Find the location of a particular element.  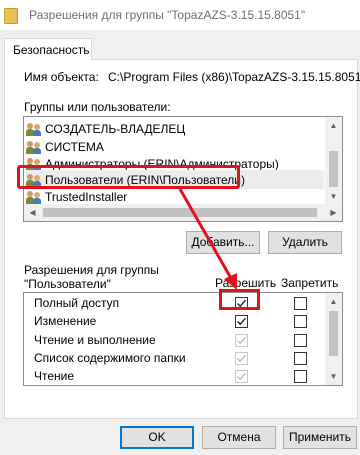

annotation-arrow-icon is located at coordinates (207, 239).